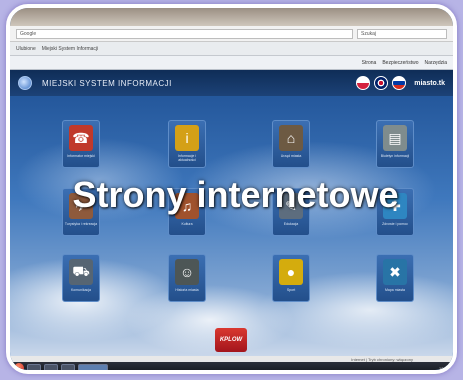  What do you see at coordinates (395, 272) in the screenshot?
I see `tools-icon: ✖` at bounding box center [395, 272].